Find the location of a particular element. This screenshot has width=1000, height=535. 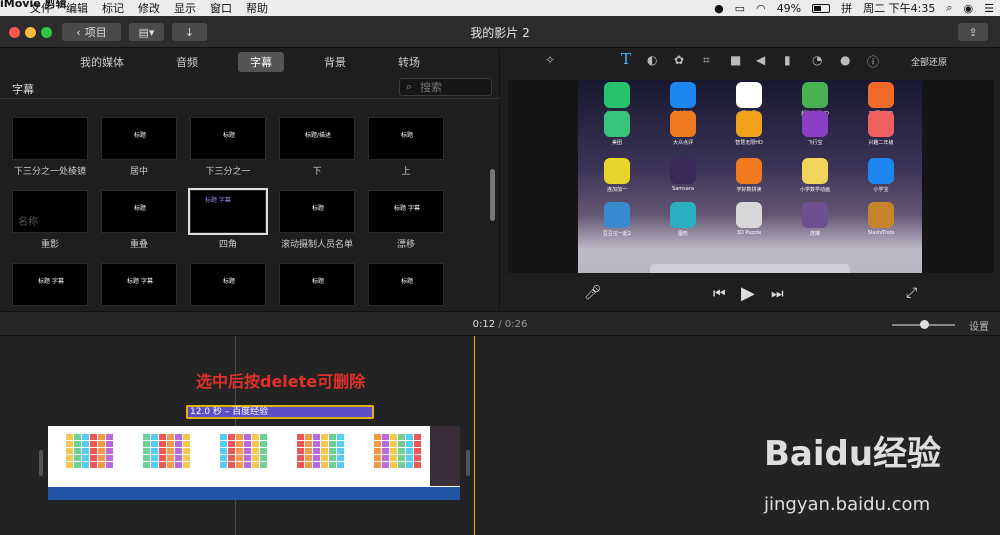

speed-icon: ◔ is located at coordinates (817, 60).